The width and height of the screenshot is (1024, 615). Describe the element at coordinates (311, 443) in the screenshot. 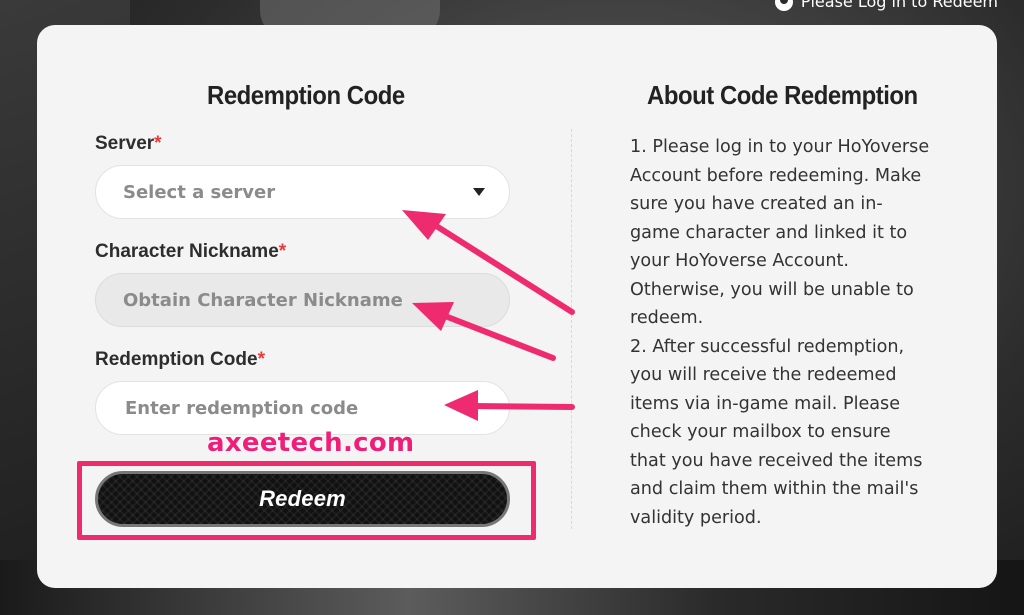

I see `watermark: axeetech.com` at that location.